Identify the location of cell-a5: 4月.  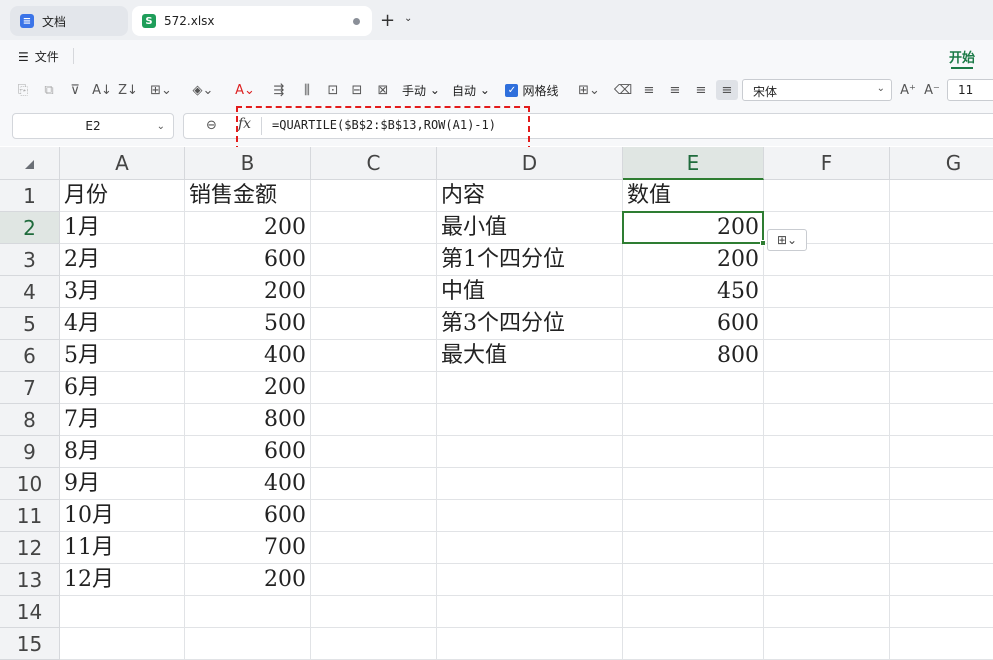
(122, 324).